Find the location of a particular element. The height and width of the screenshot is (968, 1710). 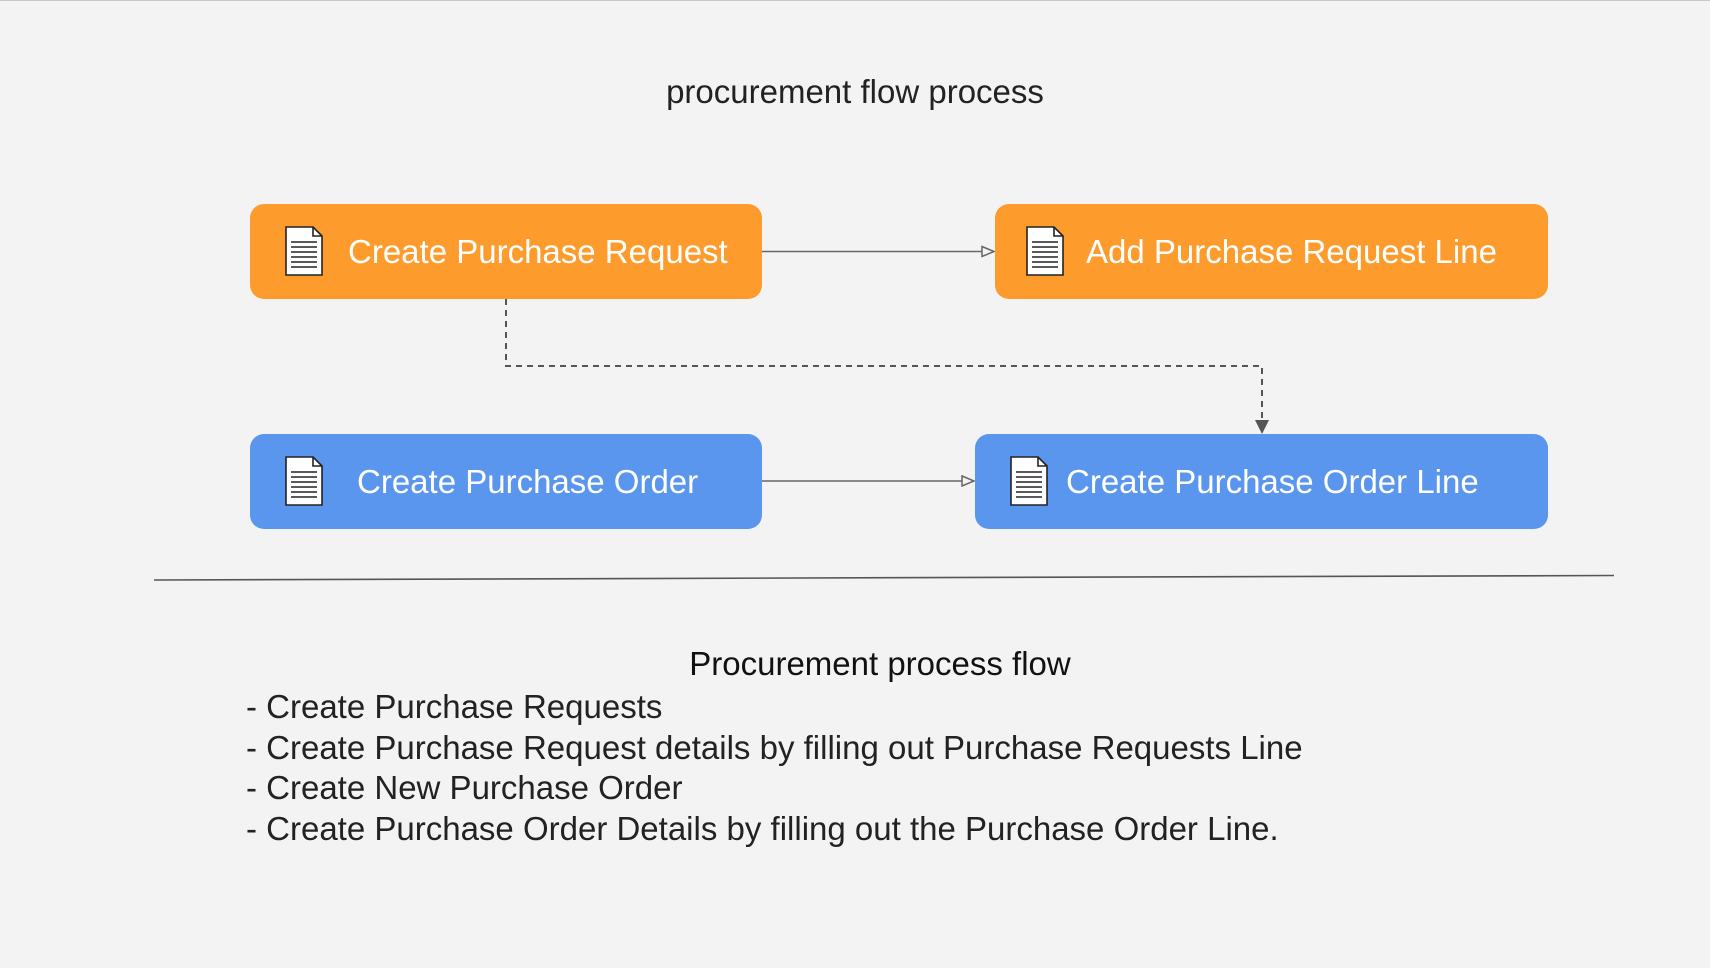

node-label: Create Purchase Order is located at coordinates (528, 481).